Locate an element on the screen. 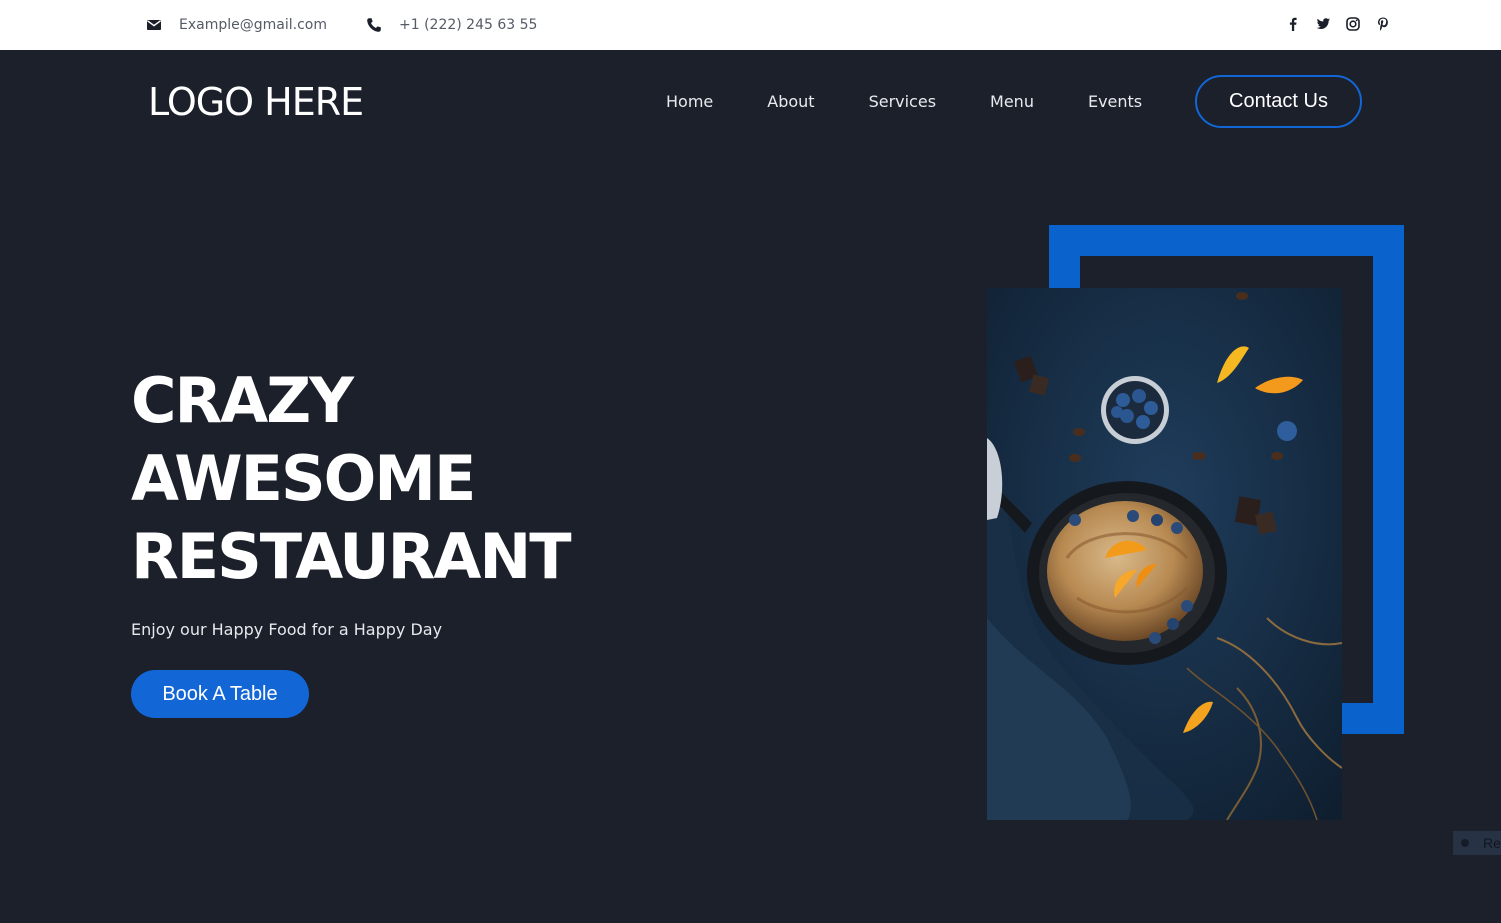 The image size is (1501, 923). corner-widget-label: Re is located at coordinates (1492, 843).